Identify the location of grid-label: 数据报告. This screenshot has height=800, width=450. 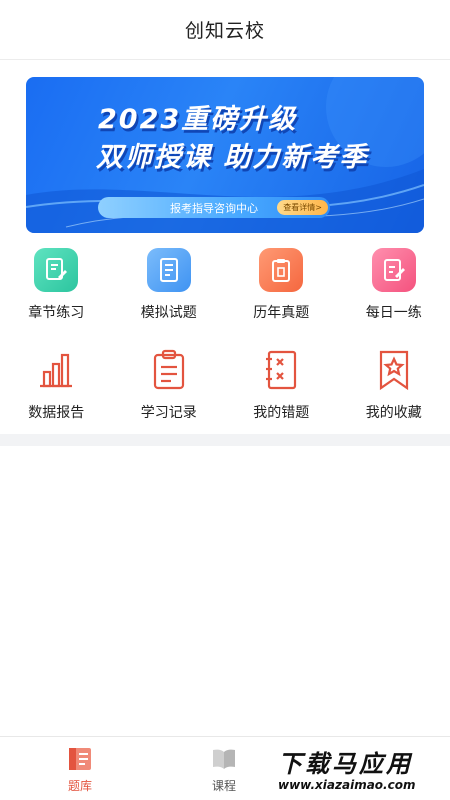
(56, 413).